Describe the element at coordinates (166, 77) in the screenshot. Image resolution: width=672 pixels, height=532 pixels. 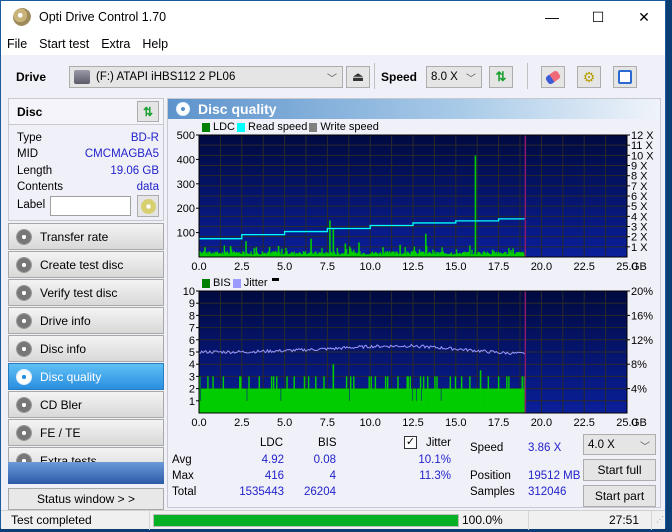
I see `drive-select-value: (F:) ATAPI iHBS112 2 PL06` at that location.